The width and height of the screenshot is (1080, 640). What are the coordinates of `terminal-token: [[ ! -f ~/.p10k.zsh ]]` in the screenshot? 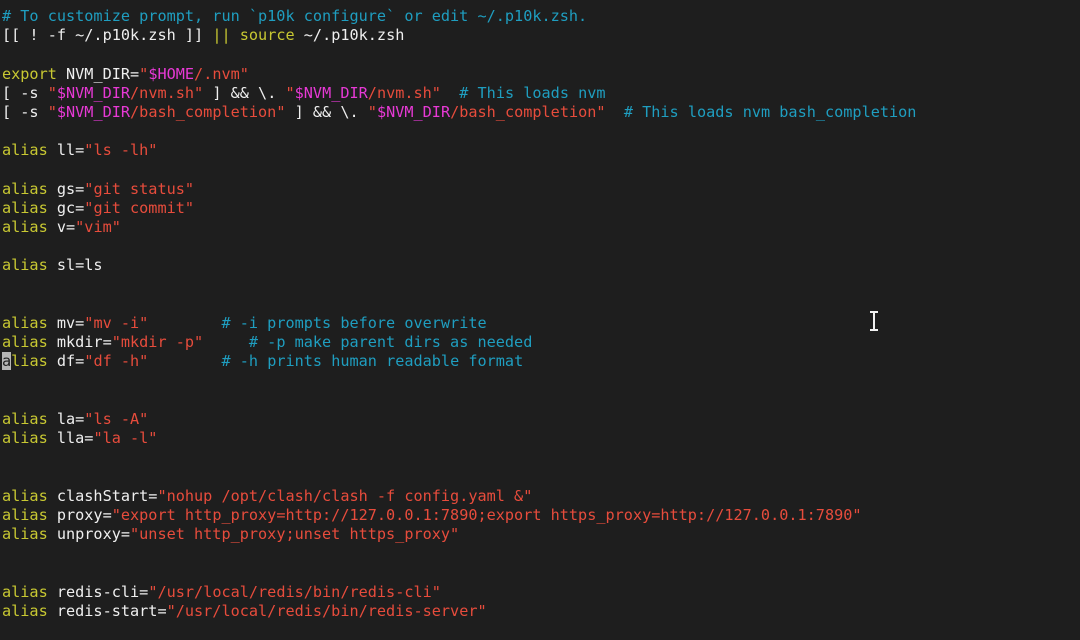 It's located at (107, 35).